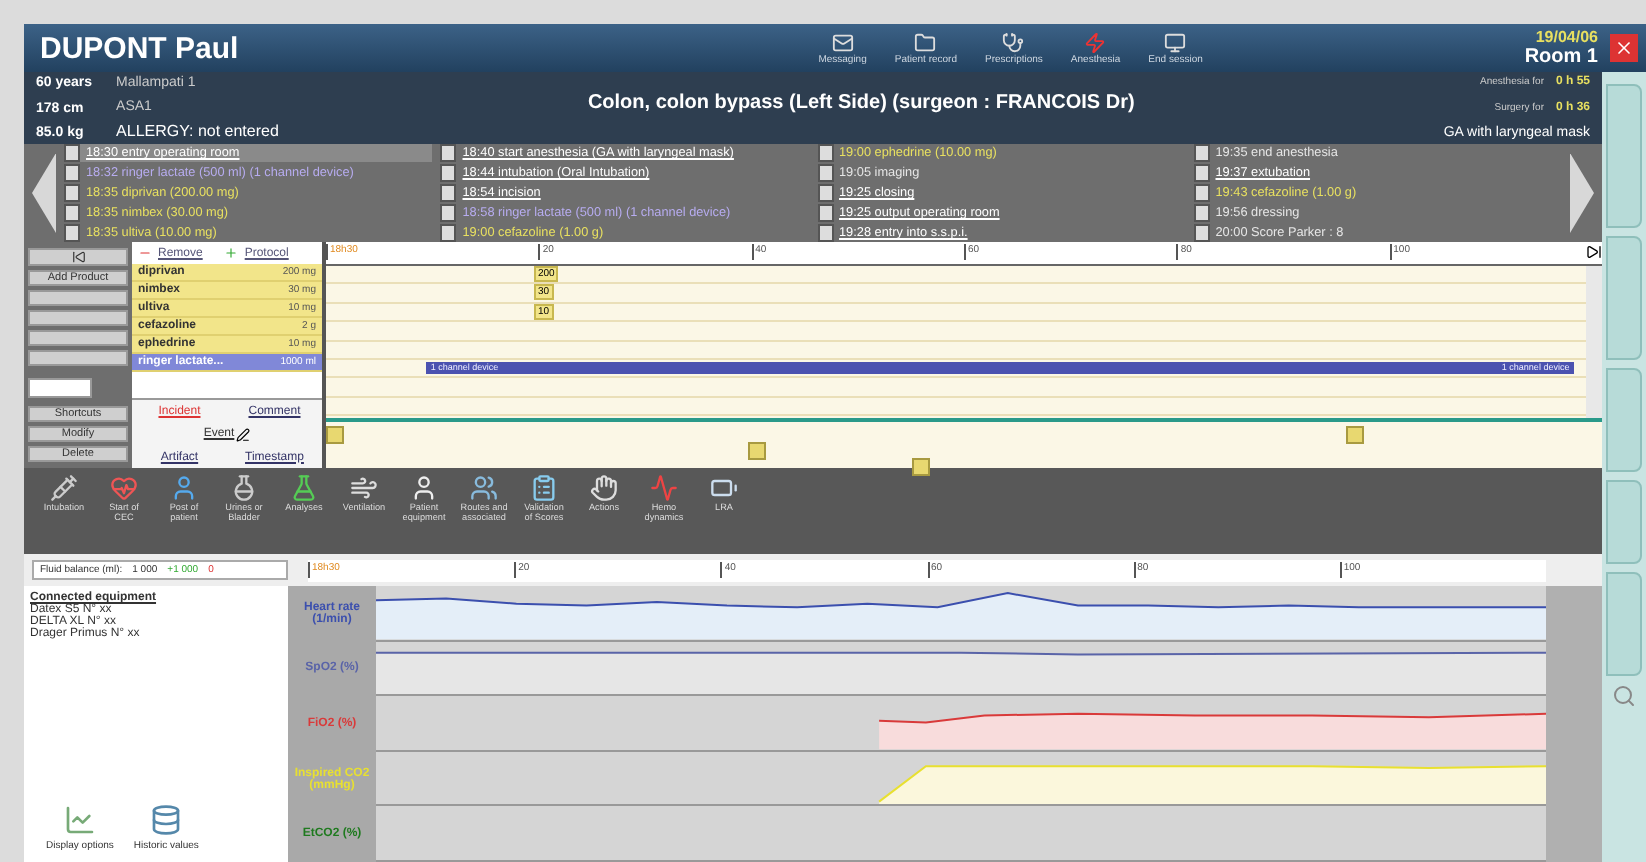 Image resolution: width=1646 pixels, height=862 pixels. I want to click on skip-start-icon, so click(78, 257).